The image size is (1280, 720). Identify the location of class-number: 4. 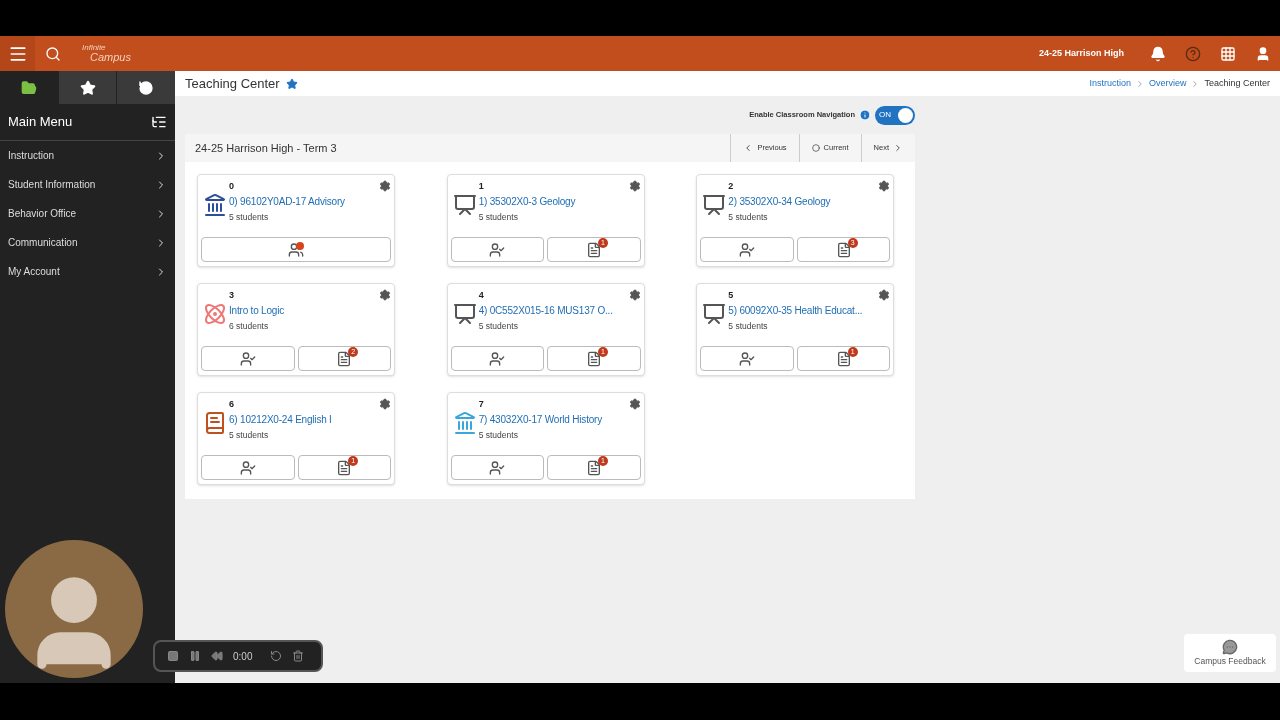
(481, 295).